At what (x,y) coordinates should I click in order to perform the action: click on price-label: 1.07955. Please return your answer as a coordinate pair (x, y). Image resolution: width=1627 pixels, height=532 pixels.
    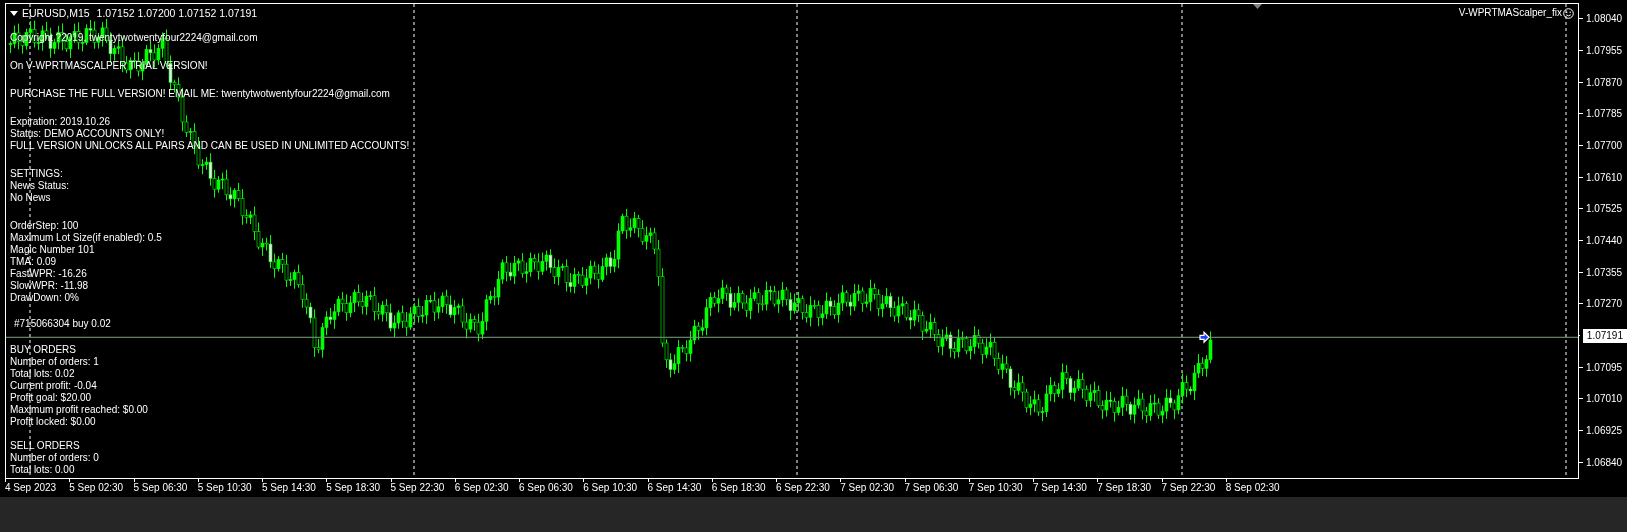
    Looking at the image, I should click on (1604, 50).